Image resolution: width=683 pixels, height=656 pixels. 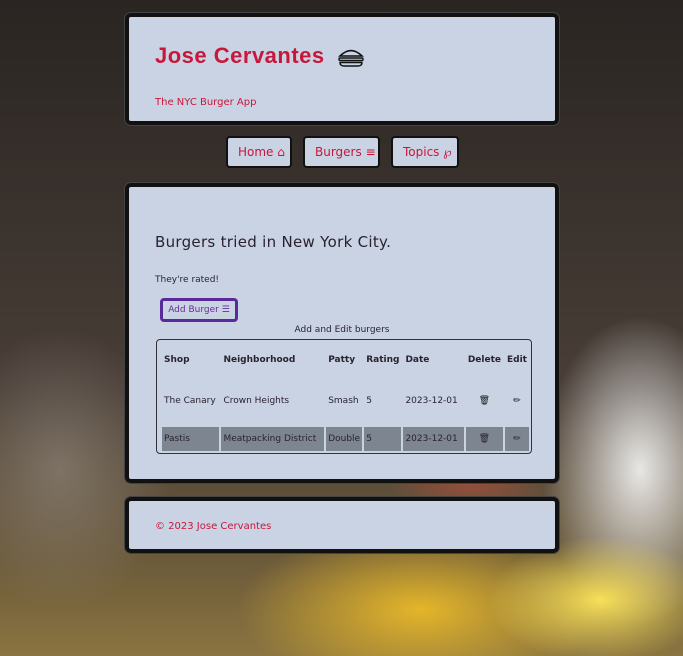 I want to click on cell-shop: The Canary, so click(x=190, y=401).